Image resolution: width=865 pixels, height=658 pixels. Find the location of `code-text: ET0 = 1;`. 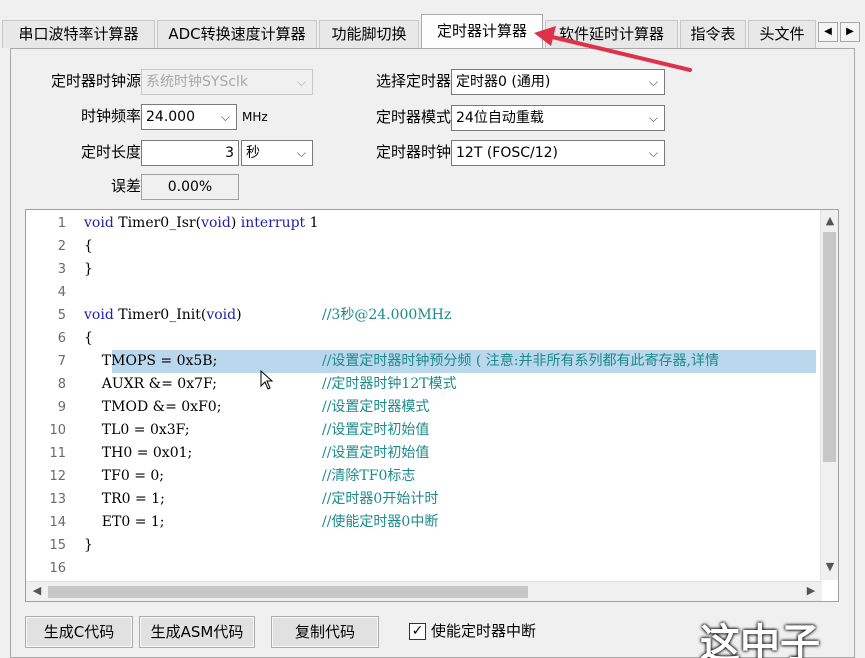

code-text: ET0 = 1; is located at coordinates (124, 522).